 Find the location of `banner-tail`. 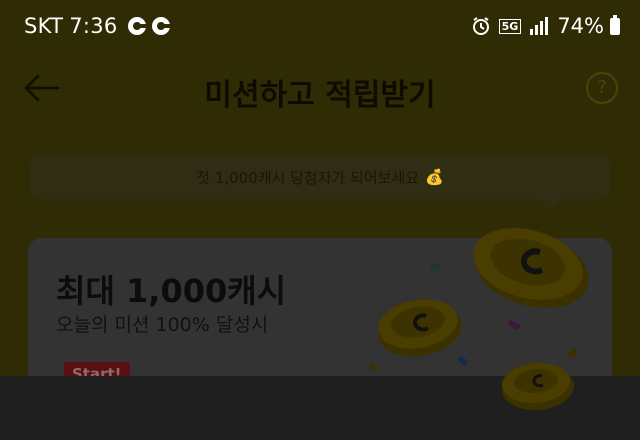

banner-tail is located at coordinates (550, 204).